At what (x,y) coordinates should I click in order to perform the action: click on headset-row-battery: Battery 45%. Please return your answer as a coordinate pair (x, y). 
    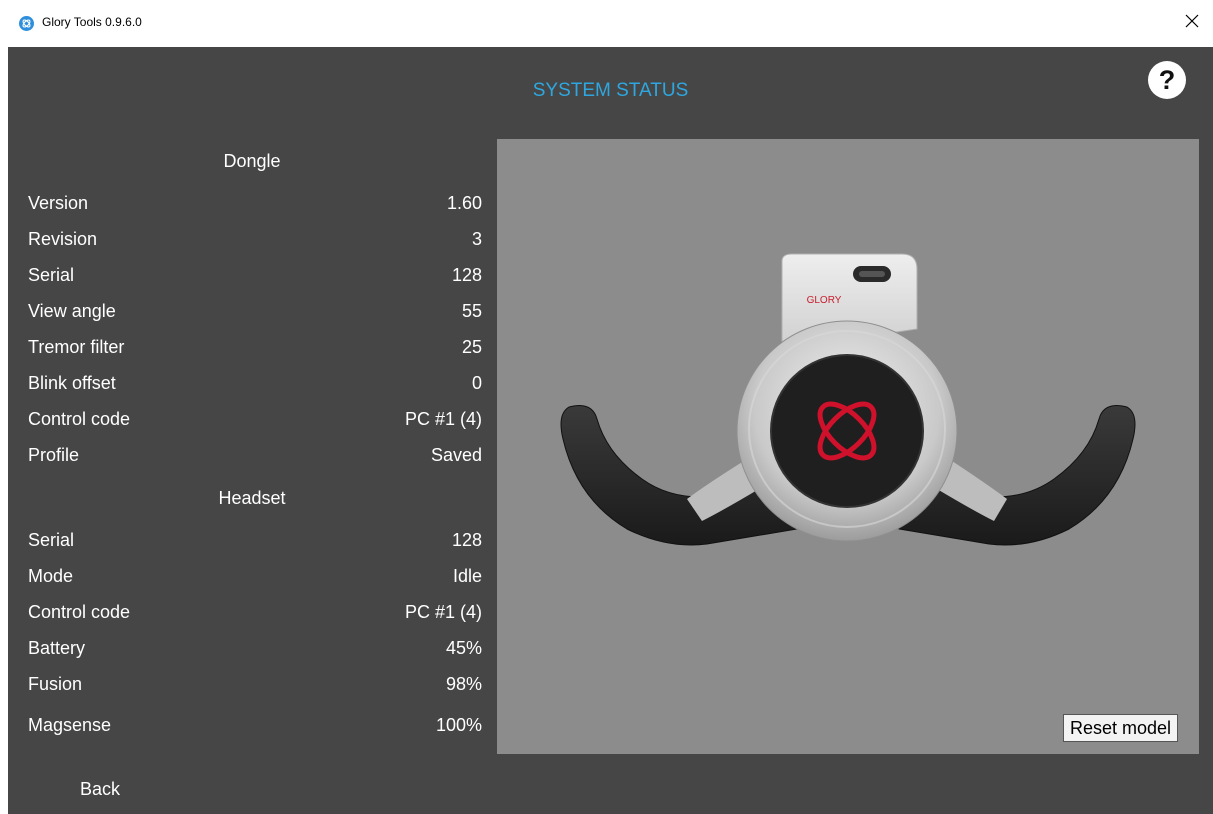
    Looking at the image, I should click on (255, 650).